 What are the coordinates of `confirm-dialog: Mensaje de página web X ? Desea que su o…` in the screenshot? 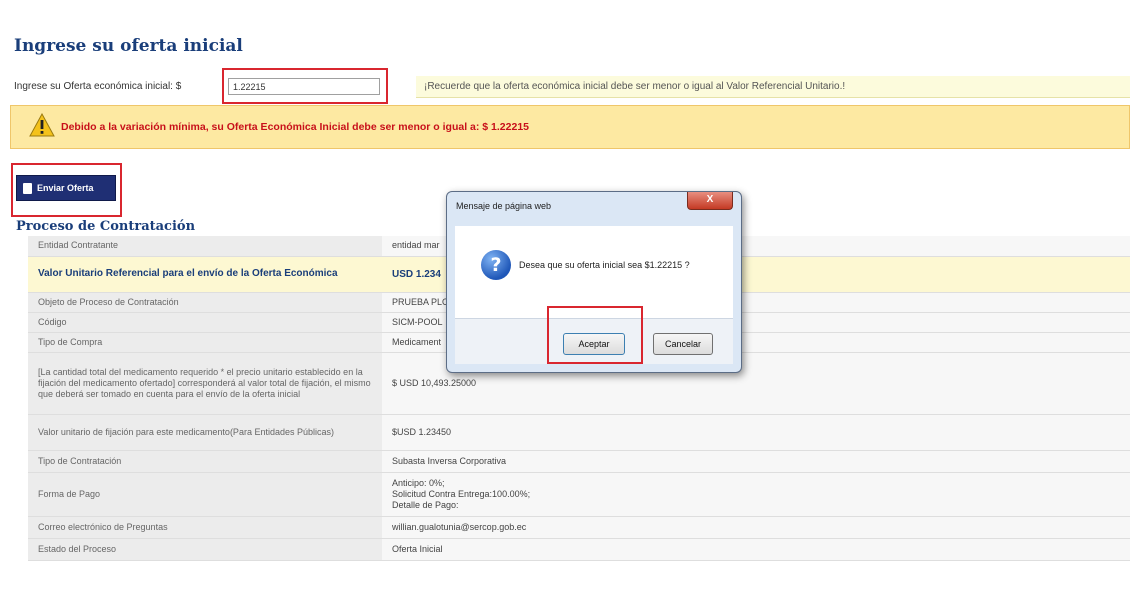 It's located at (594, 282).